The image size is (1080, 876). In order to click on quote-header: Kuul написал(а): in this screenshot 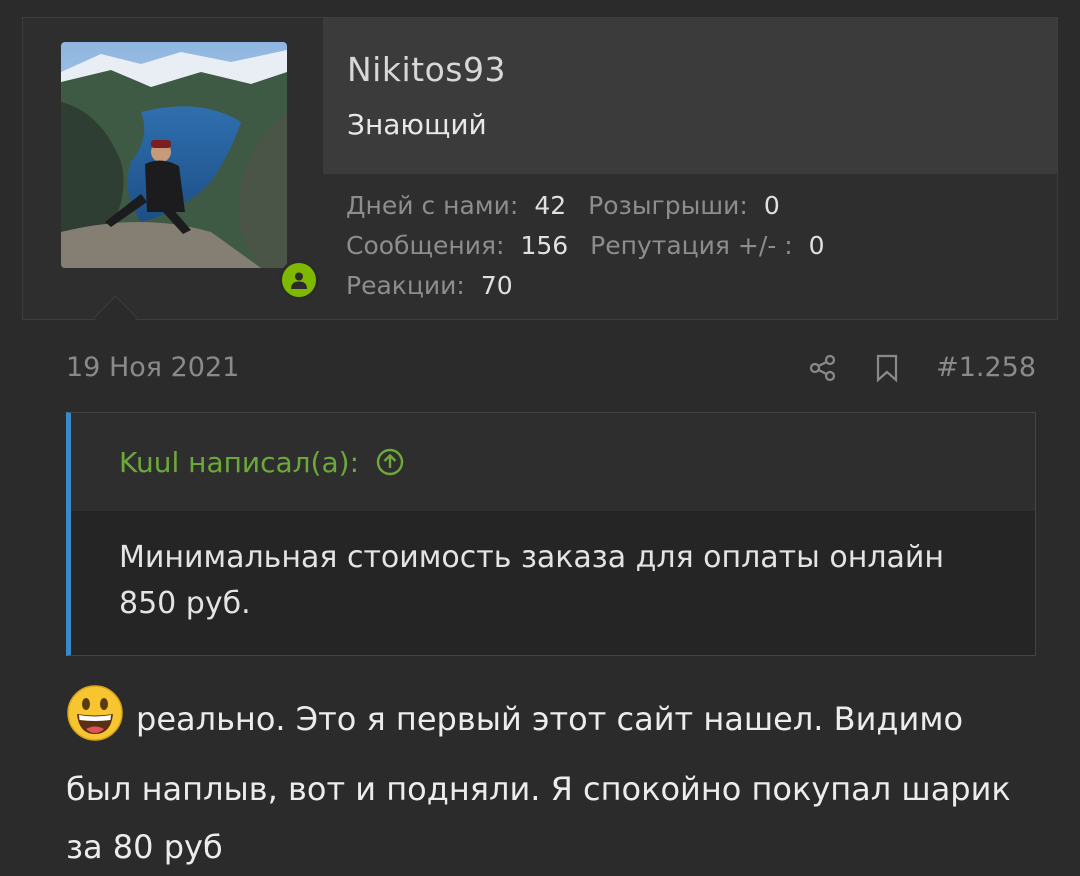, I will do `click(553, 462)`.